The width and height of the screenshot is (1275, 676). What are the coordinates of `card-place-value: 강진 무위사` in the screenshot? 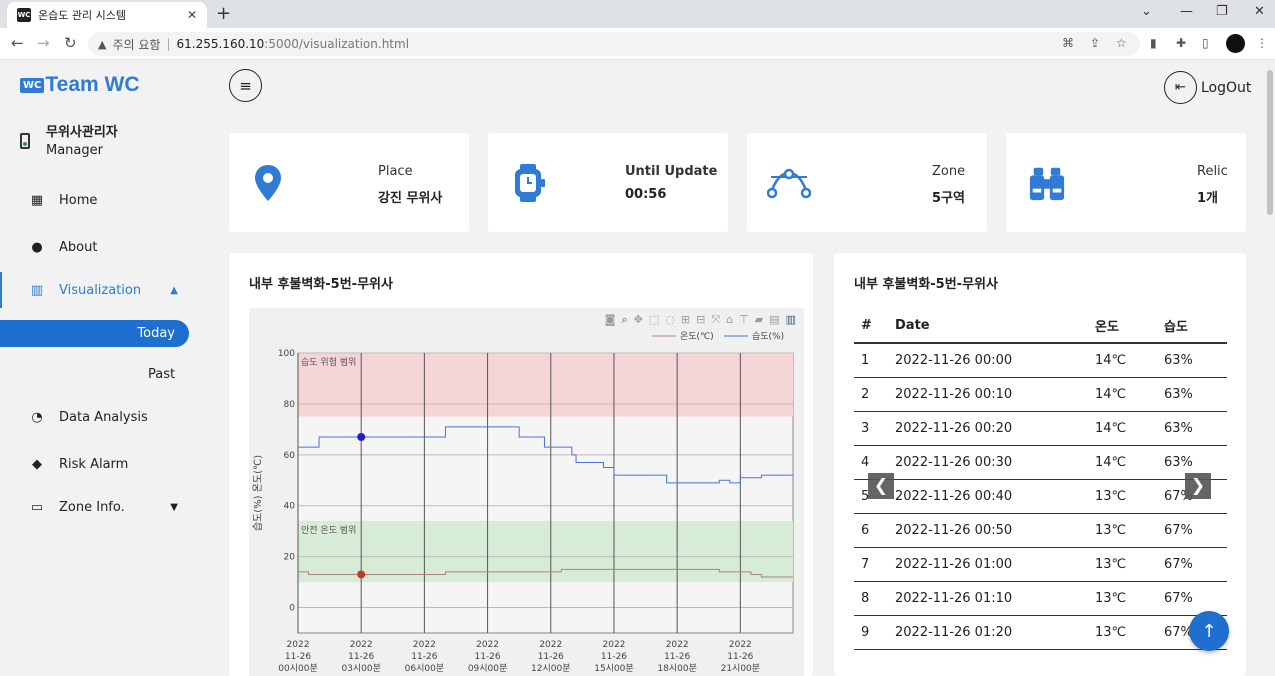 It's located at (410, 198).